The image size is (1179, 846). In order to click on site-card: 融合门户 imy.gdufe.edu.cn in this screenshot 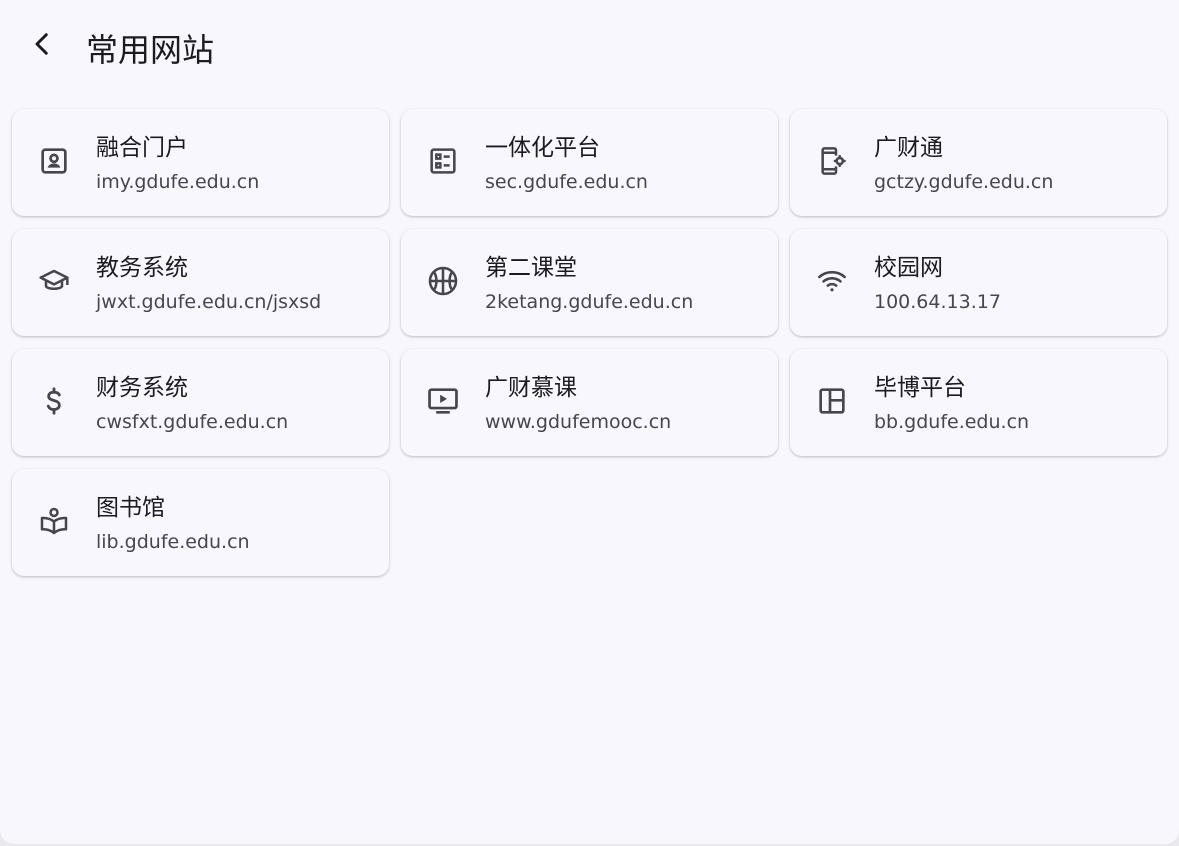, I will do `click(200, 162)`.